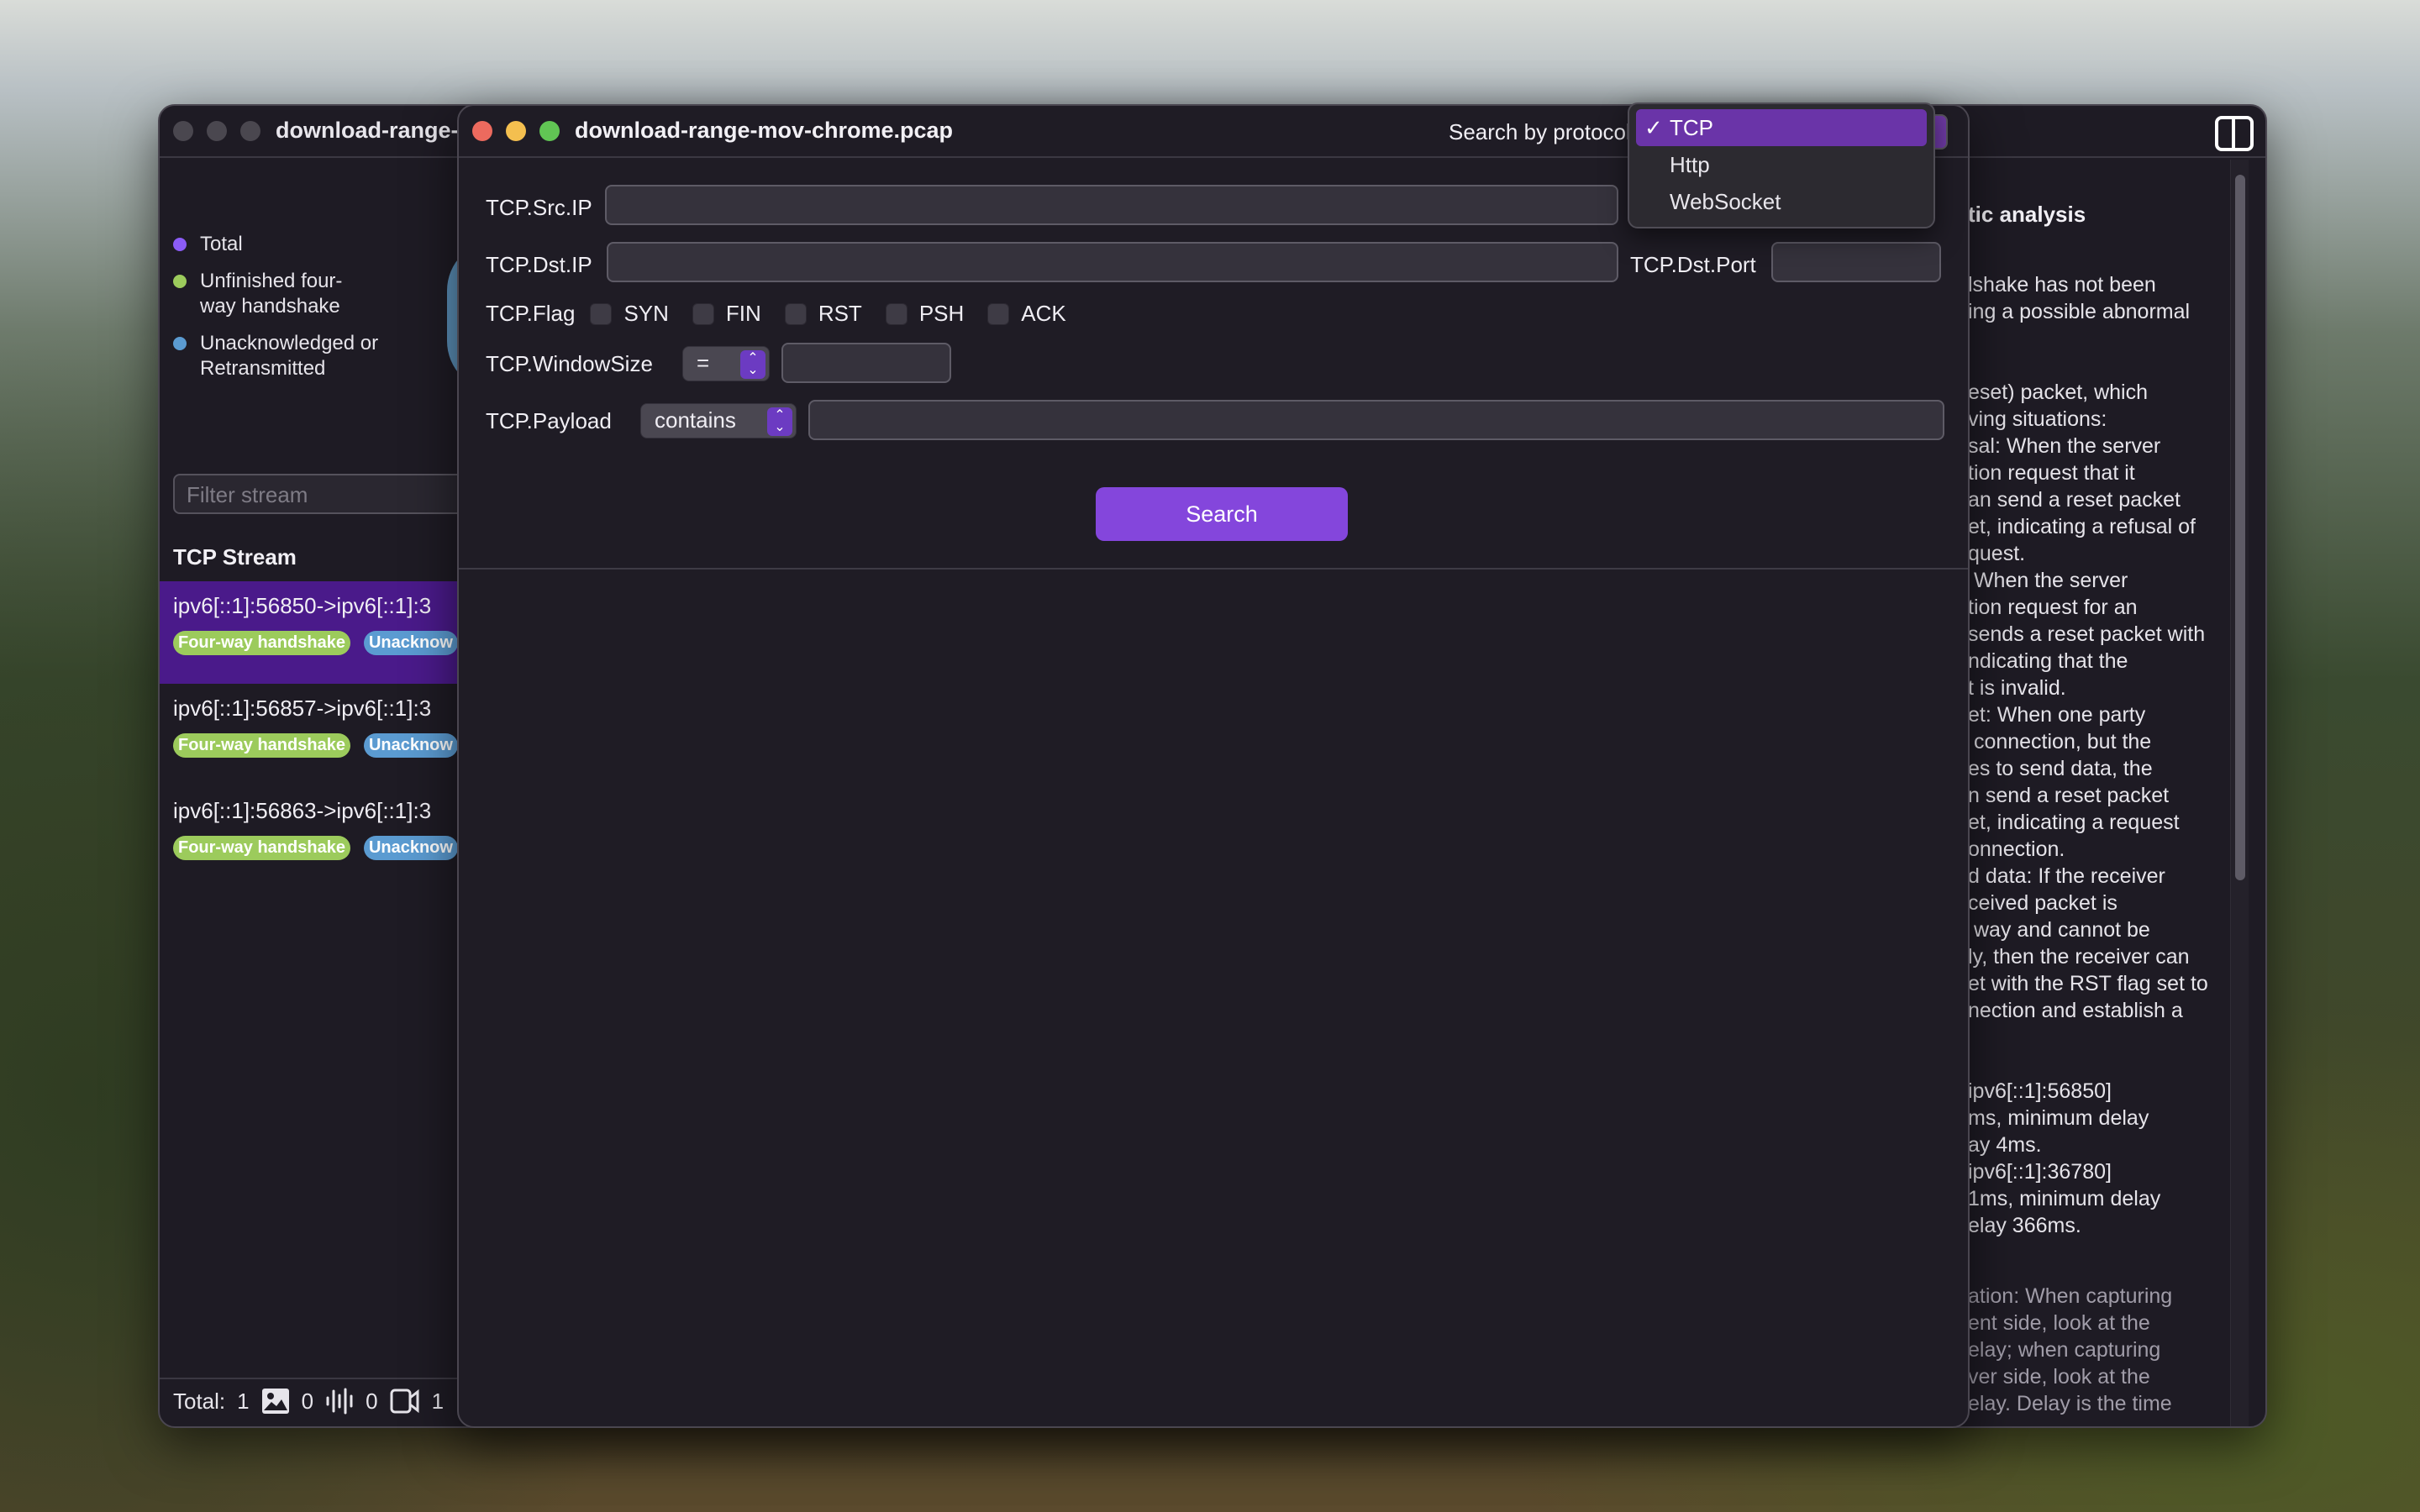 This screenshot has height=1512, width=2420. I want to click on checkmark-icon: ✓, so click(1653, 127).